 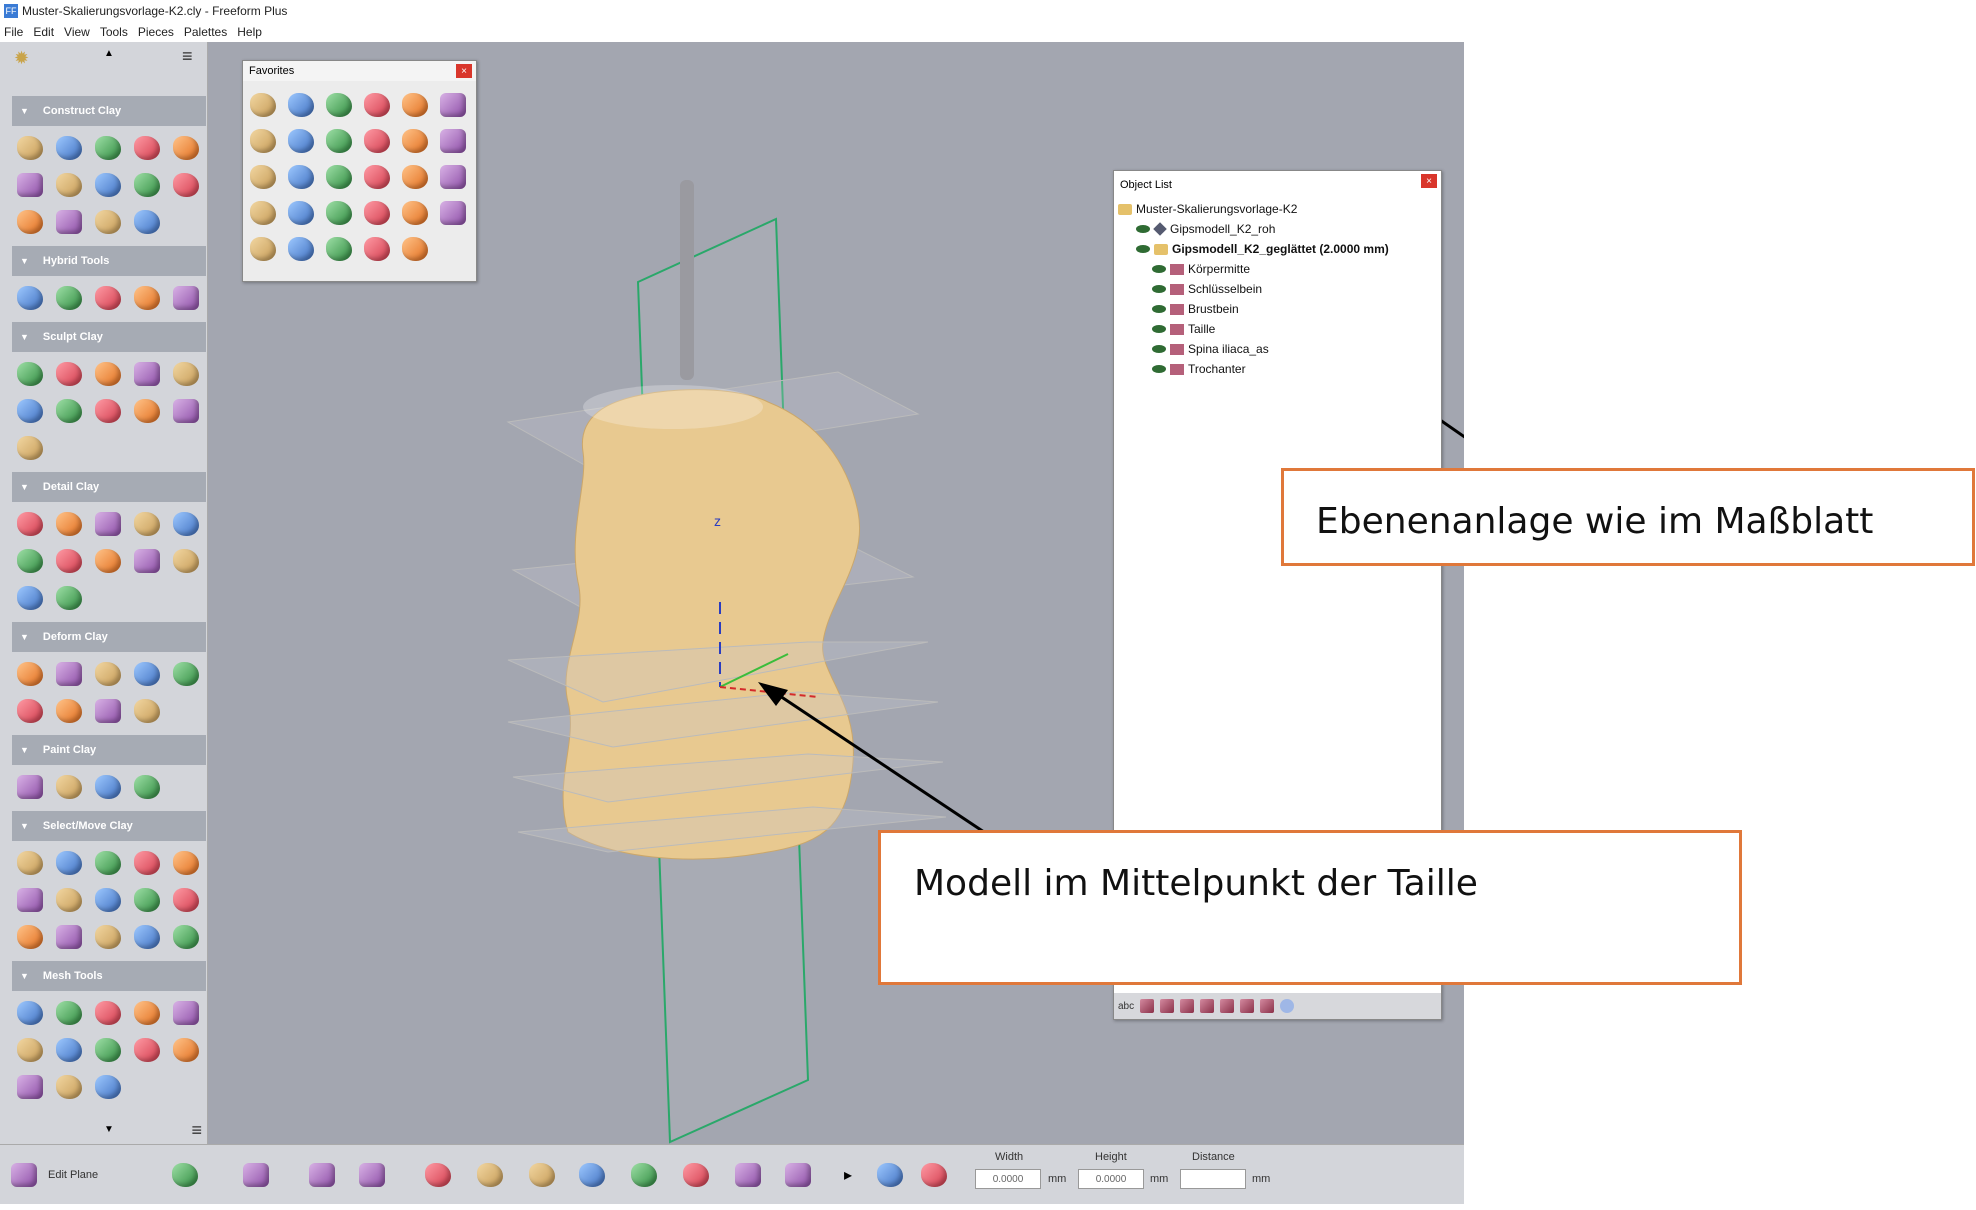 What do you see at coordinates (748, 1175) in the screenshot?
I see `lock-tool-icon` at bounding box center [748, 1175].